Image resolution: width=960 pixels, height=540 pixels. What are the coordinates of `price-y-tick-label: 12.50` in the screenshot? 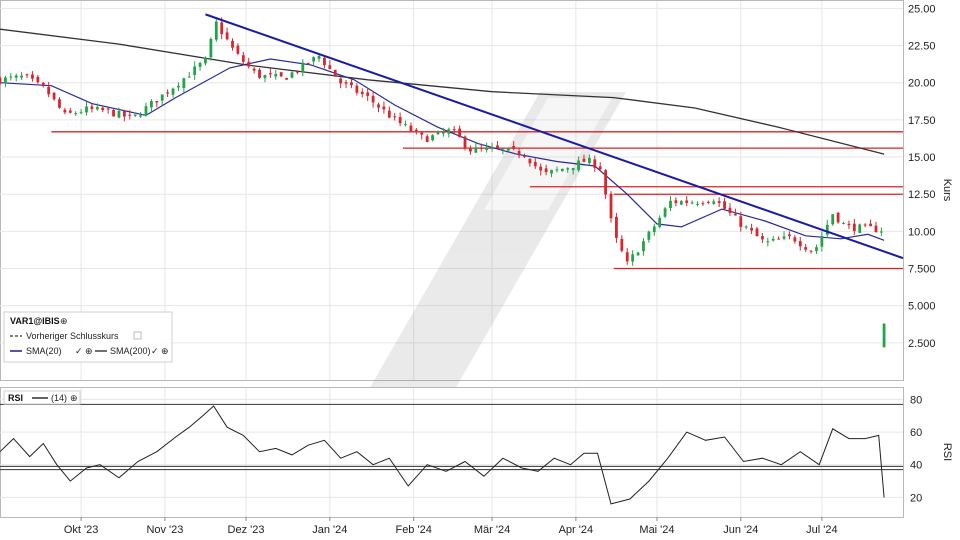 It's located at (922, 195).